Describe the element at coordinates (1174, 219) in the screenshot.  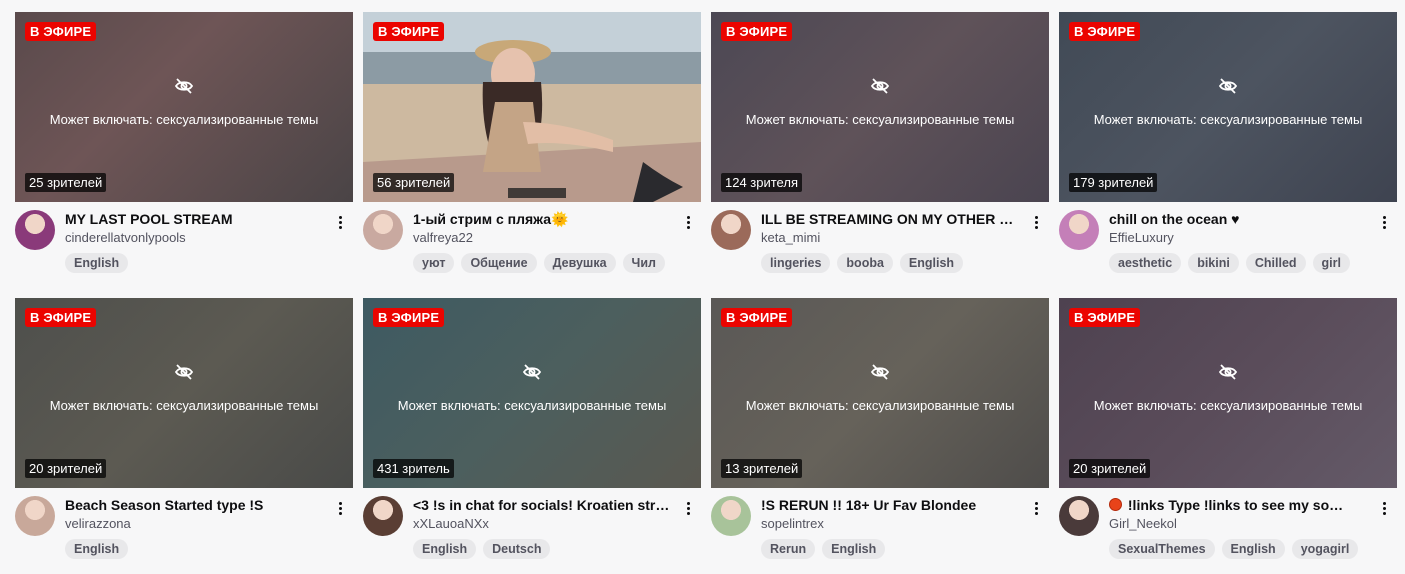
I see `stream-title-text: chill on the ocean ♥` at that location.